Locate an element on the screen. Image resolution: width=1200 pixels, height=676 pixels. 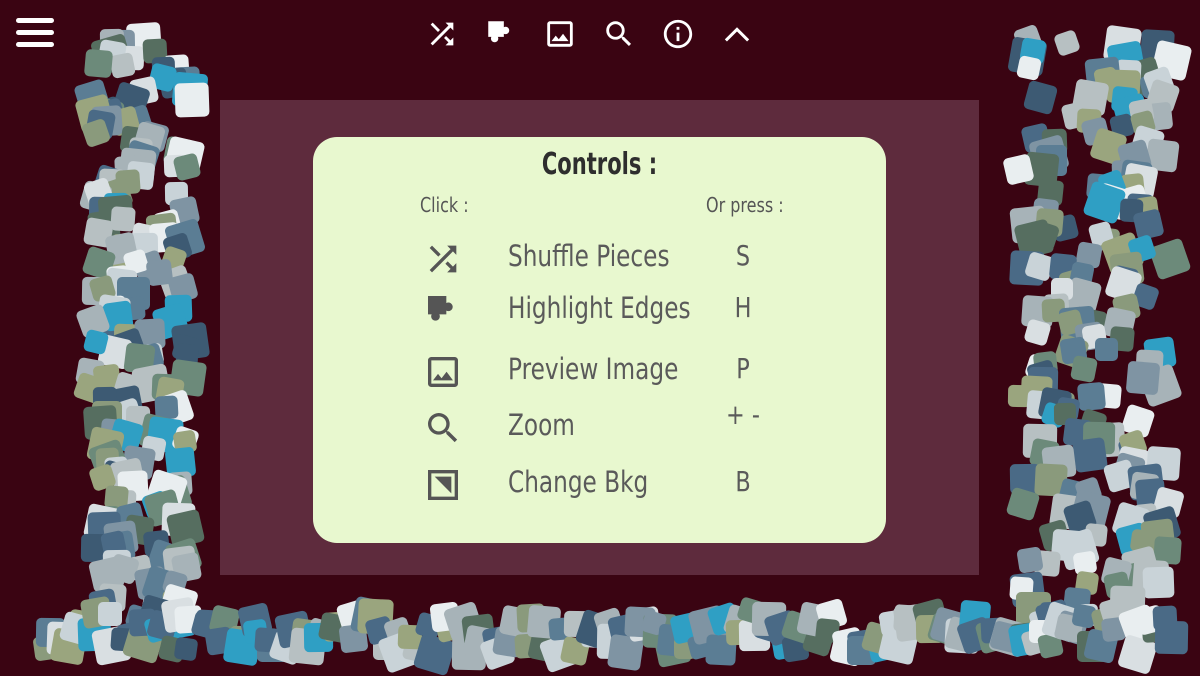
chevron-up-icon is located at coordinates (737, 34).